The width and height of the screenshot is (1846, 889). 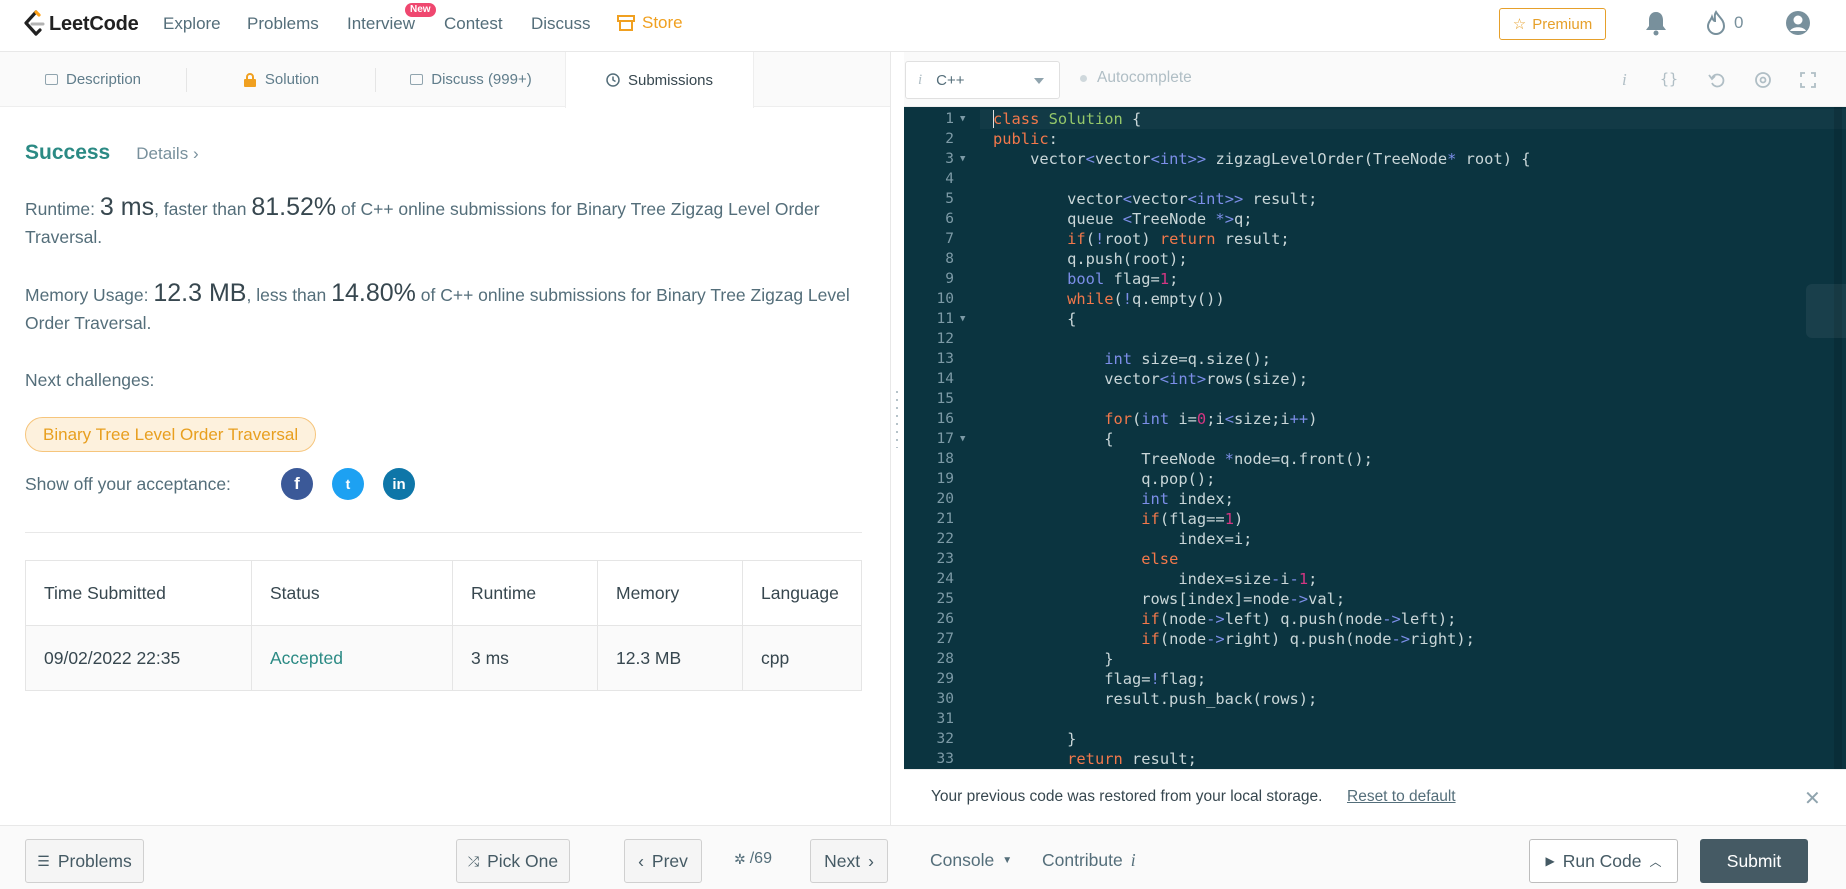 I want to click on next-button: Next ›, so click(x=849, y=861).